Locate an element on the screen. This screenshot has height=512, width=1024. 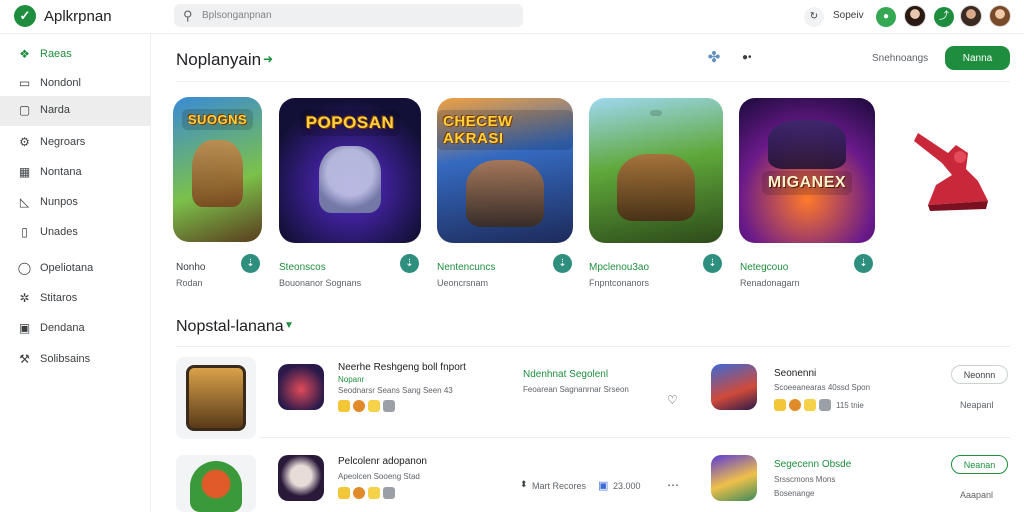
app-logo-icon: ✓ is located at coordinates (25, 16).